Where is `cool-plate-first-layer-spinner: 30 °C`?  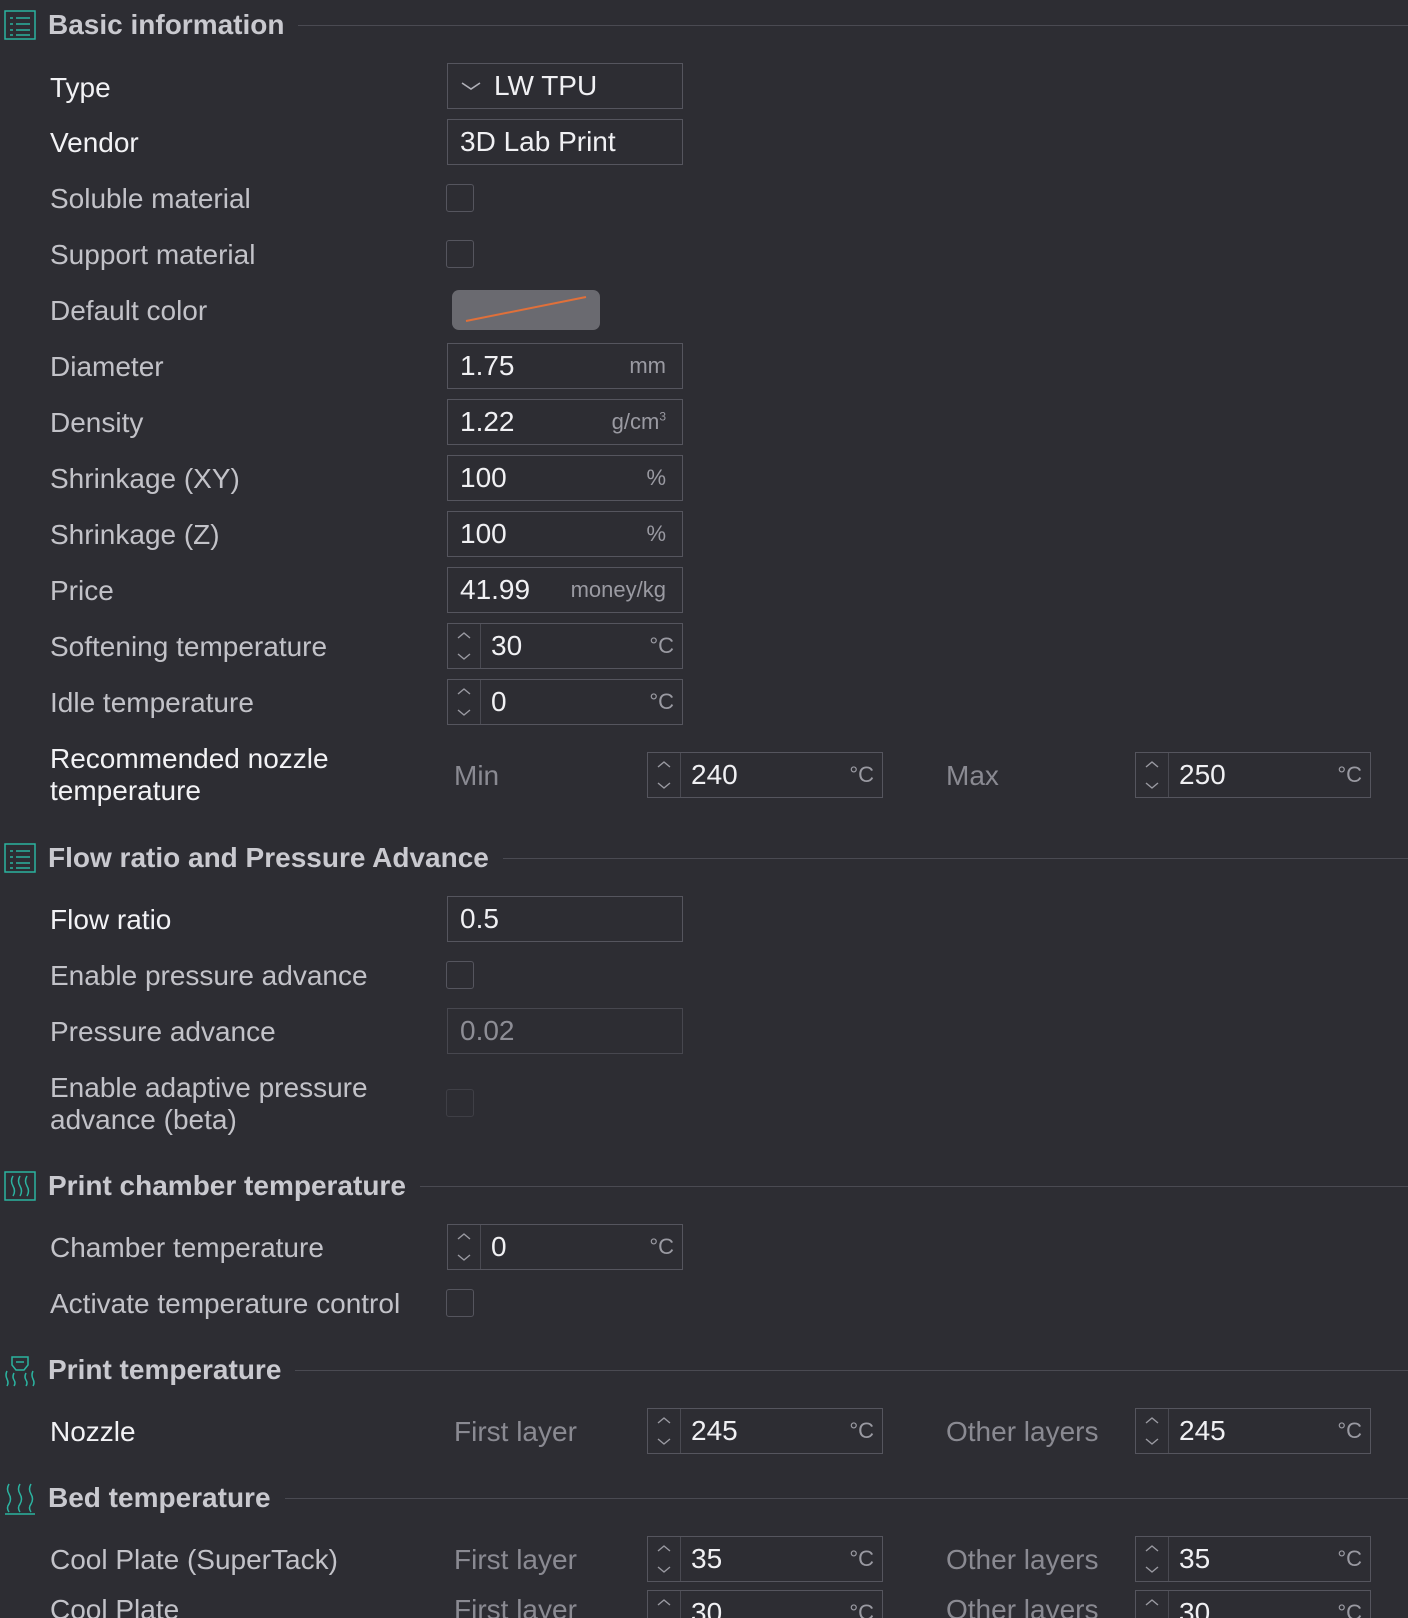
cool-plate-first-layer-spinner: 30 °C is located at coordinates (765, 1604).